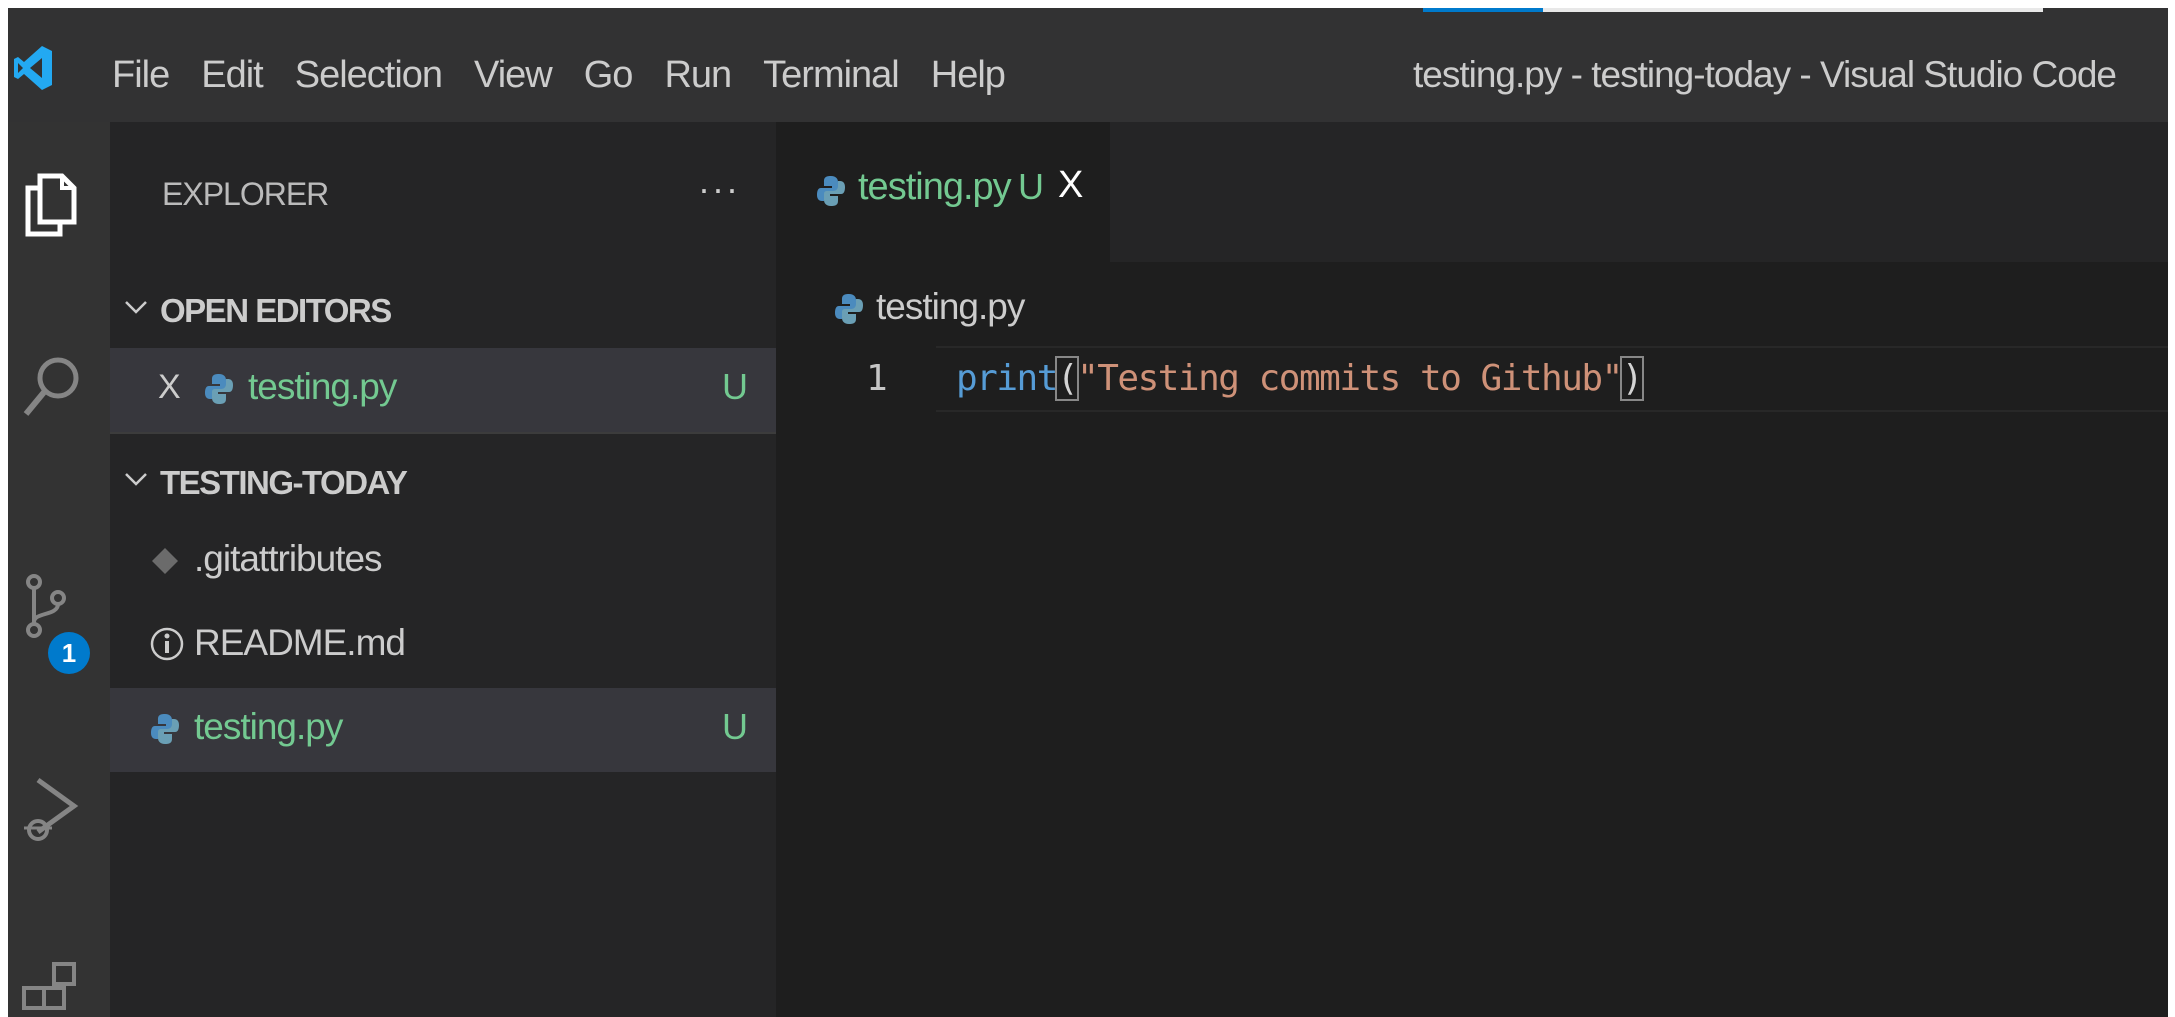 The image size is (2175, 1017). I want to click on run-debug-icon, so click(53, 807).